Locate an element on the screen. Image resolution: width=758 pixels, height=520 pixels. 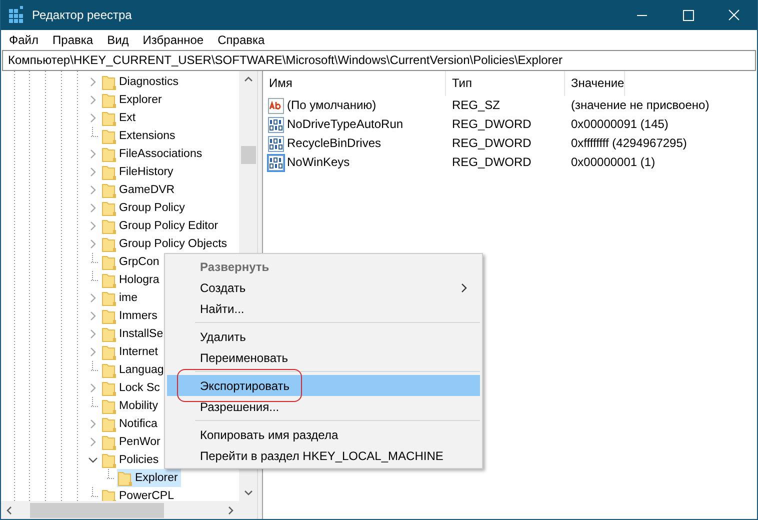
table-cell-text: 0x00000001 (1) is located at coordinates (613, 162).